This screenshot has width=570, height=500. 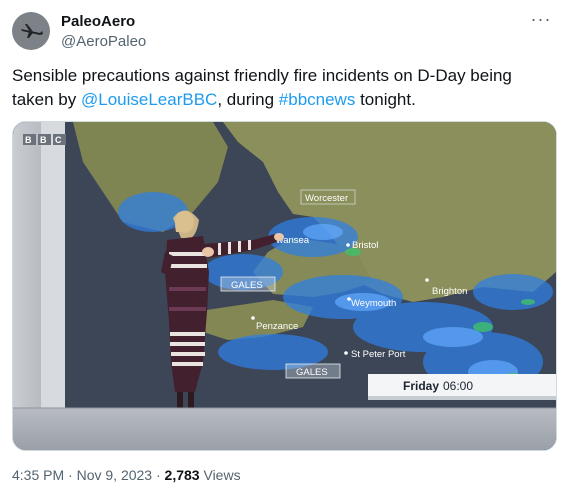 What do you see at coordinates (115, 475) in the screenshot?
I see `tweet-date: Nov 9, 2023` at bounding box center [115, 475].